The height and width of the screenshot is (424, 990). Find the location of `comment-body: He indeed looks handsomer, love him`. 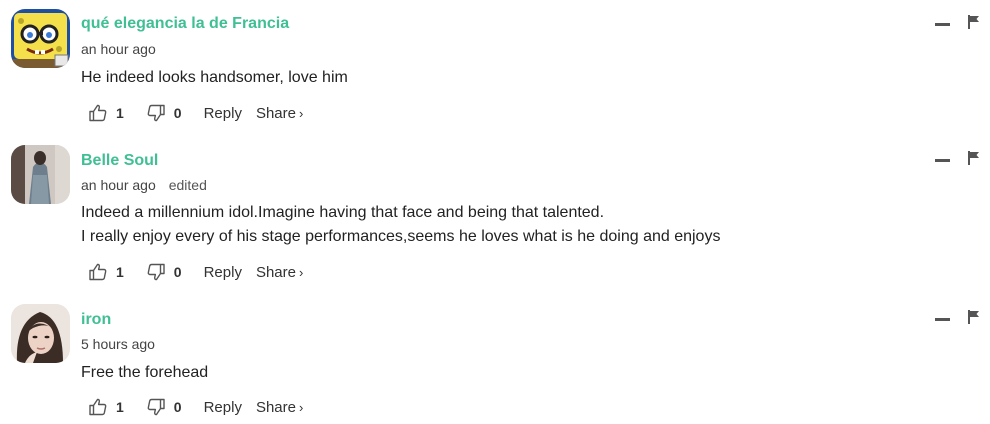

comment-body: He indeed looks handsomer, love him is located at coordinates (214, 78).